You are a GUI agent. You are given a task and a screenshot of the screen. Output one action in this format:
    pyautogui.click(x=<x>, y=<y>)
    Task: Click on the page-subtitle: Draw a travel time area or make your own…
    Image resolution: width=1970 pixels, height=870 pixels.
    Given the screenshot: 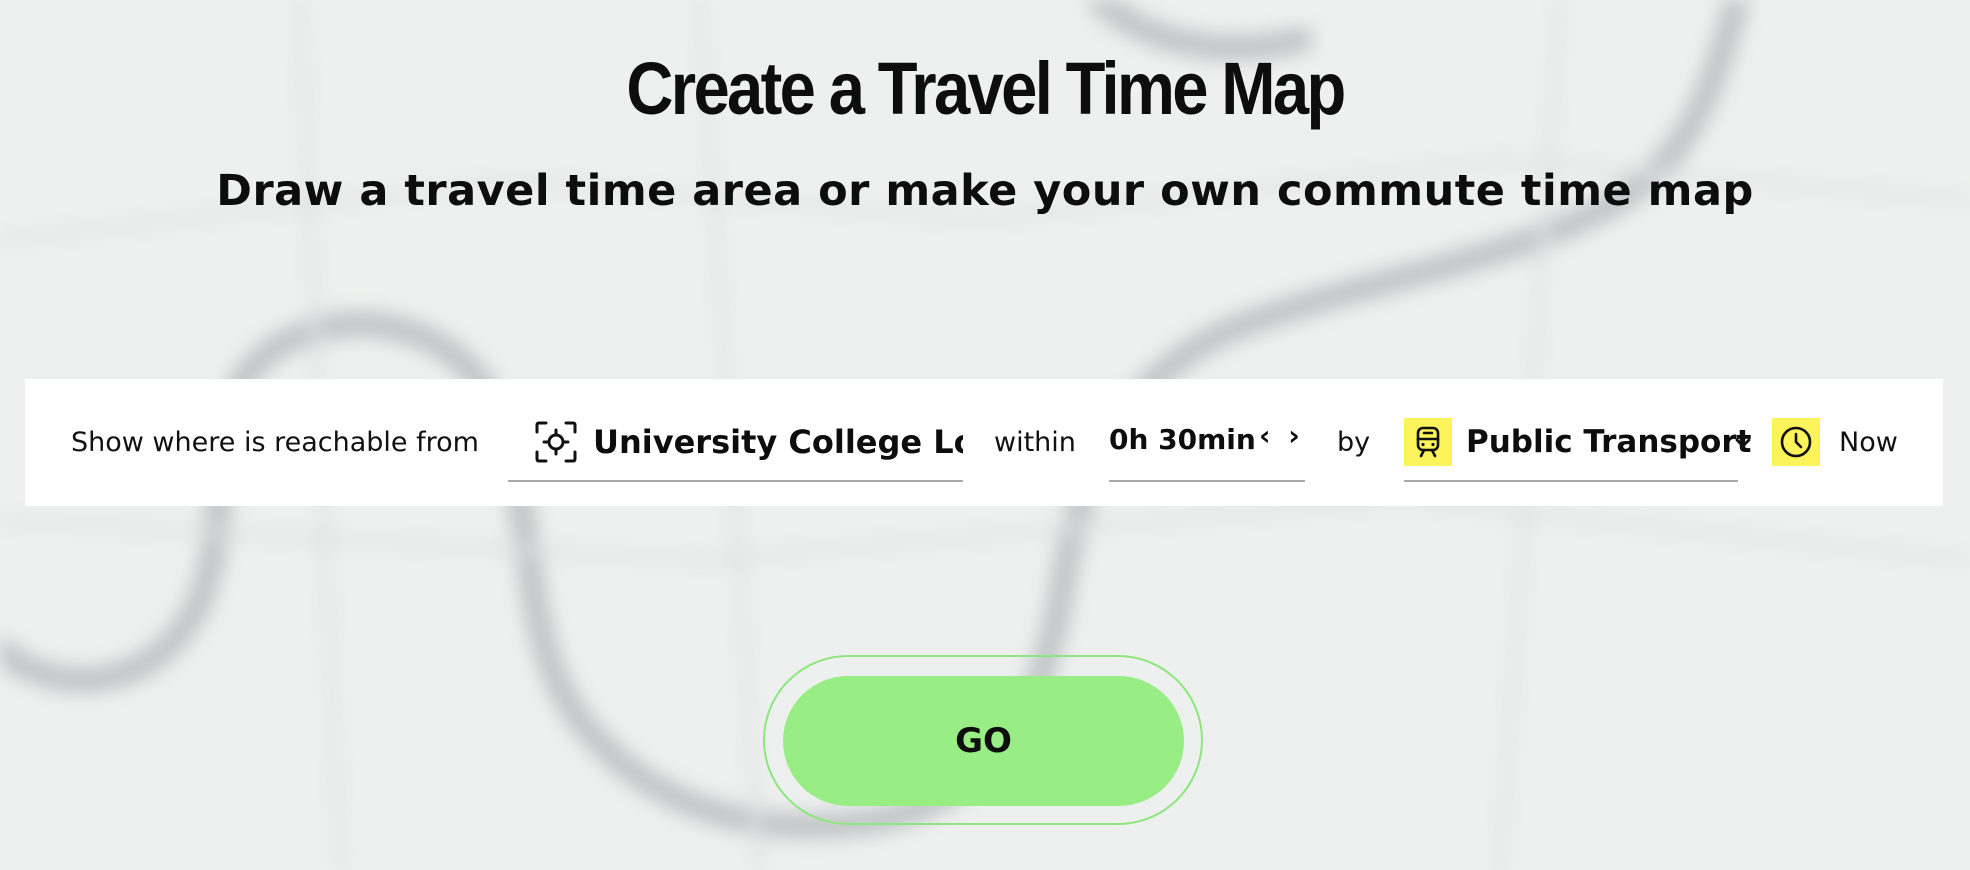 What is the action you would take?
    pyautogui.click(x=985, y=191)
    